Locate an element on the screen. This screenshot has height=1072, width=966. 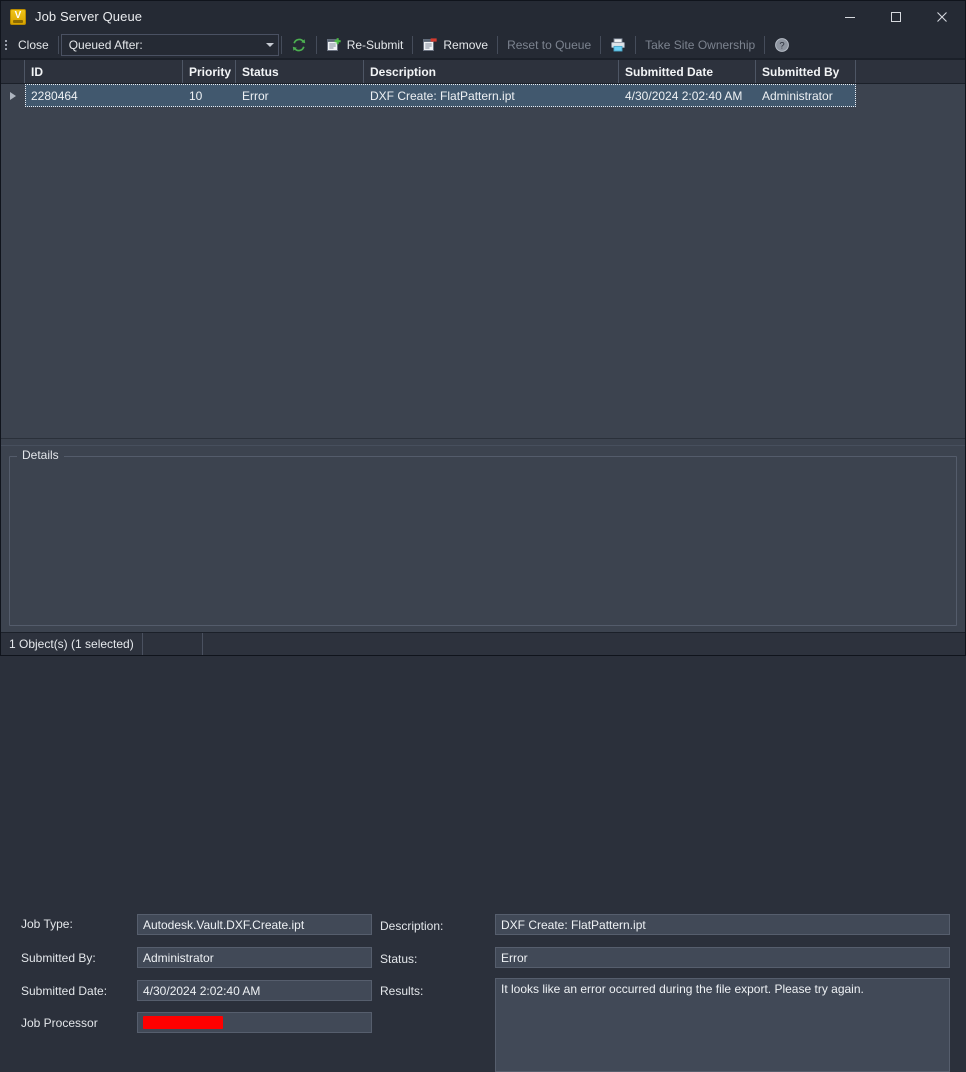
status-secondary-pane is located at coordinates (173, 644).